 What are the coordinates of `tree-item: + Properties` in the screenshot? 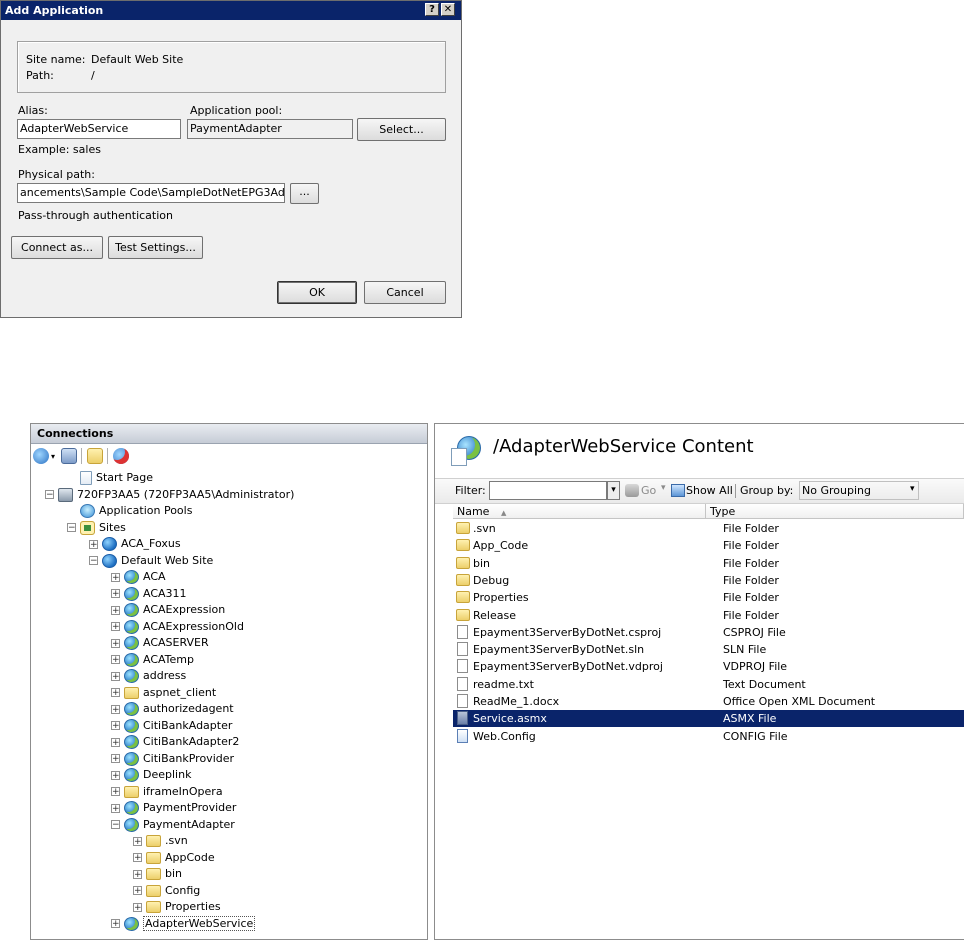 It's located at (177, 907).